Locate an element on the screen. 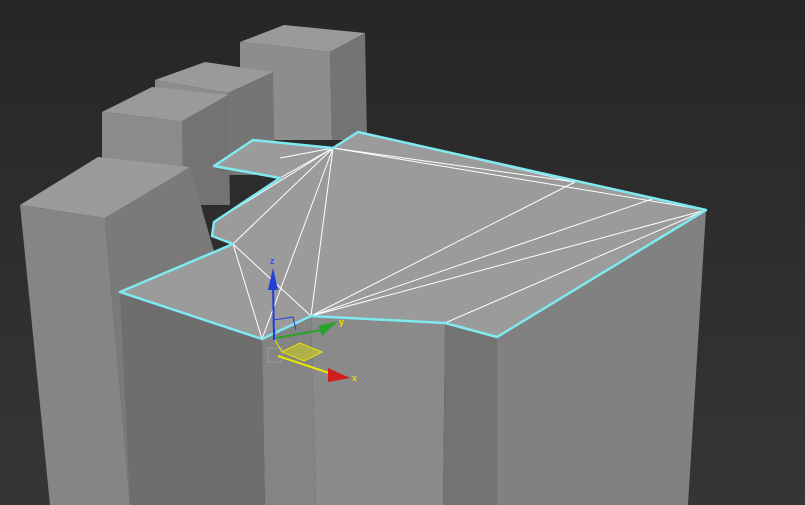 The width and height of the screenshot is (805, 505). gizmo-axis-z is located at coordinates (273, 311).